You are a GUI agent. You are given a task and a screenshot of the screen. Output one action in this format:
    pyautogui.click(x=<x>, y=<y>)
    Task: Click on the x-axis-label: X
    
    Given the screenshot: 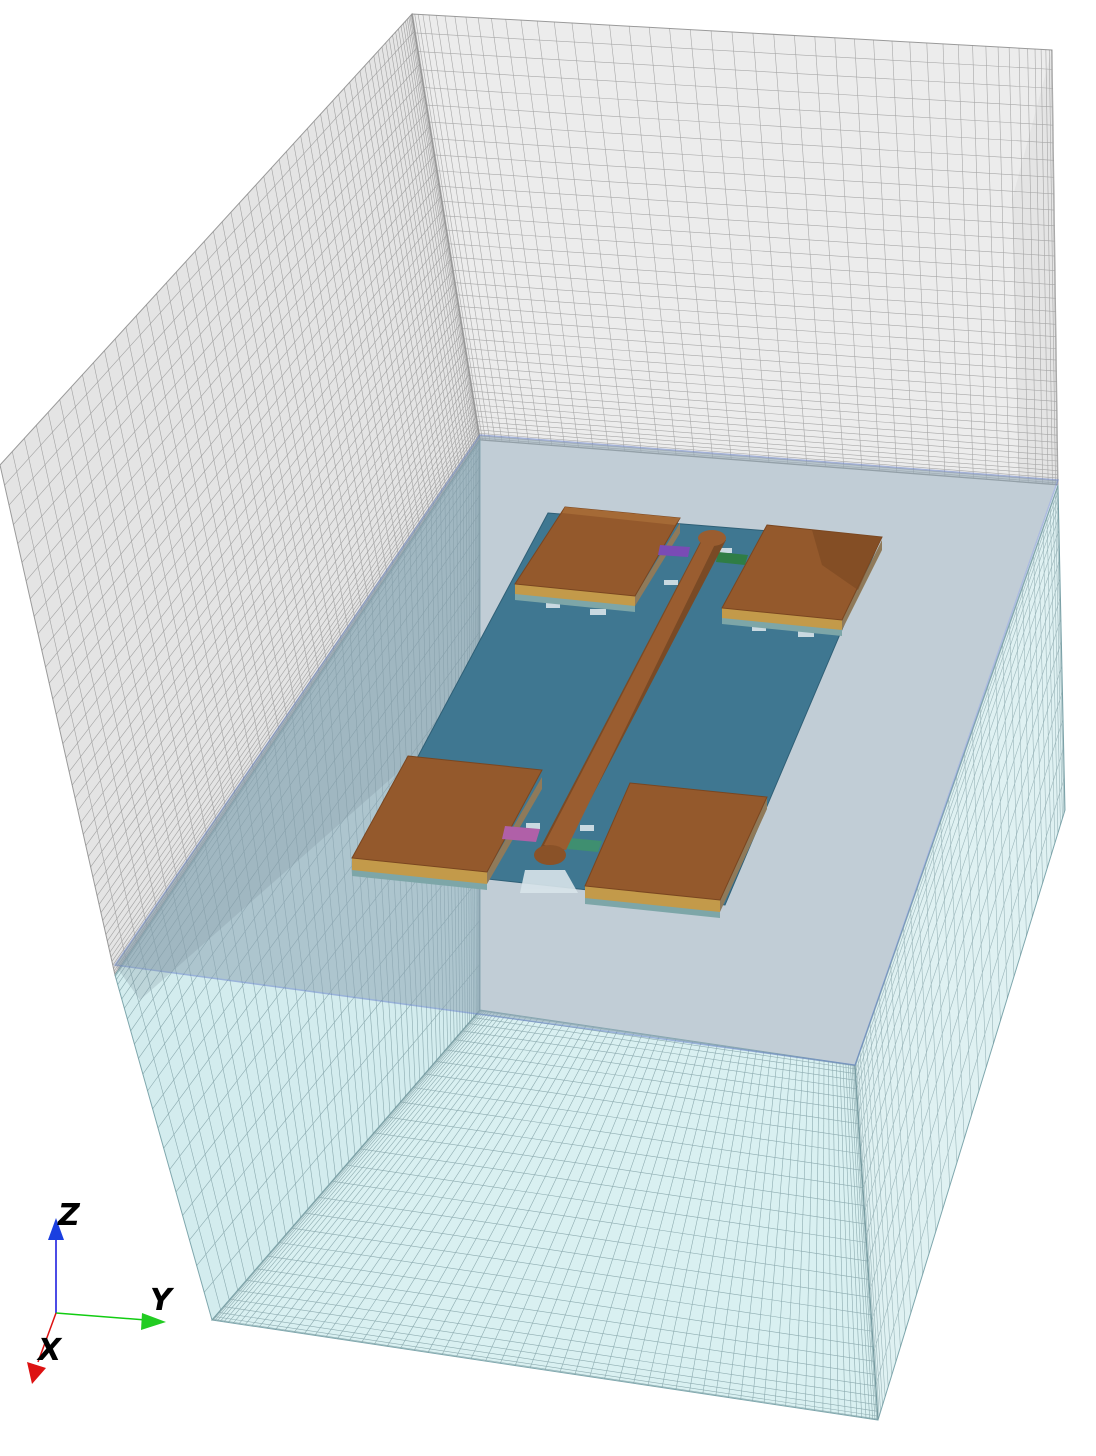 What is the action you would take?
    pyautogui.click(x=49, y=1350)
    